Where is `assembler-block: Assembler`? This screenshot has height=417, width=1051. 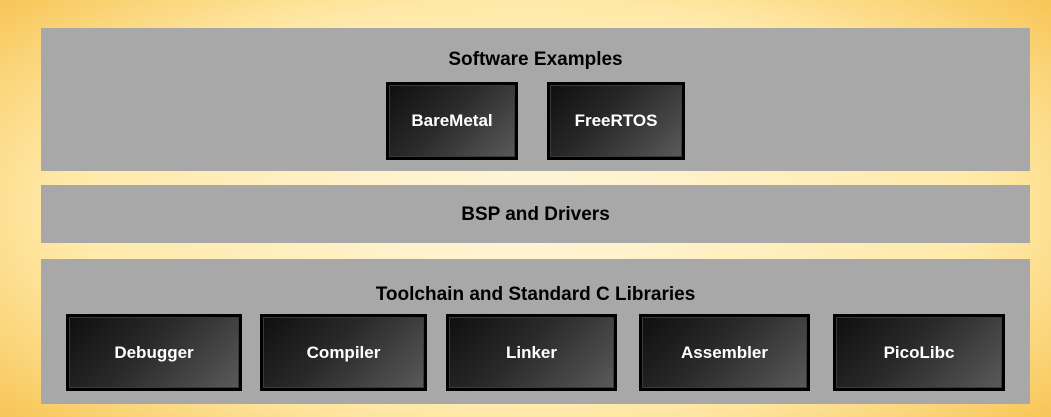 assembler-block: Assembler is located at coordinates (724, 352).